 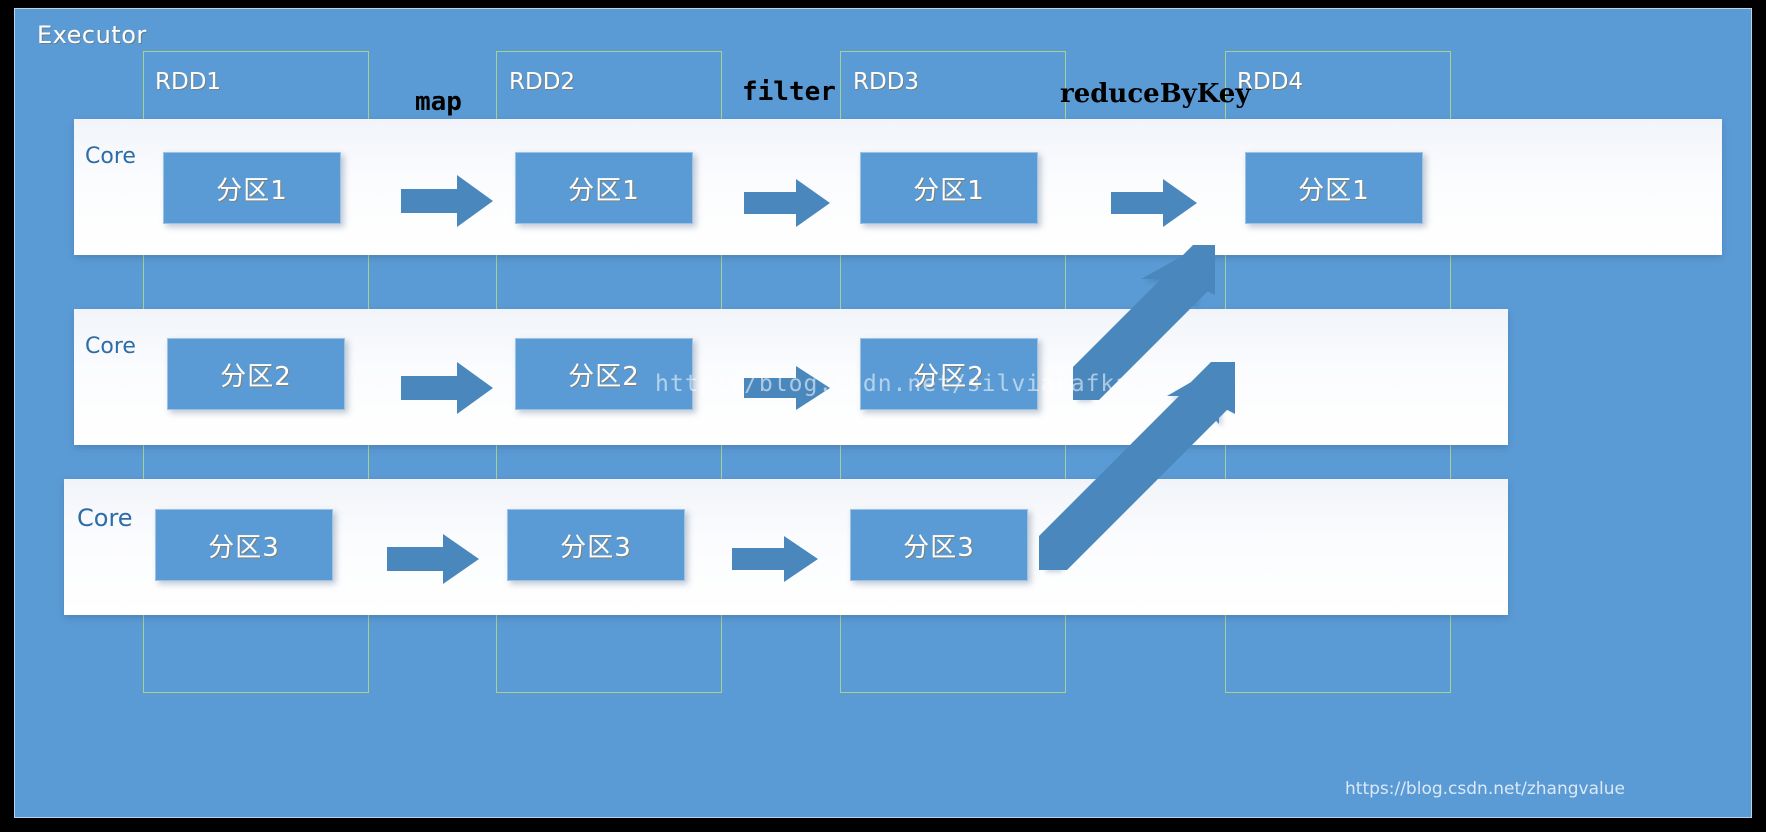 What do you see at coordinates (188, 82) in the screenshot?
I see `rdd-label-rdd1: RDD1` at bounding box center [188, 82].